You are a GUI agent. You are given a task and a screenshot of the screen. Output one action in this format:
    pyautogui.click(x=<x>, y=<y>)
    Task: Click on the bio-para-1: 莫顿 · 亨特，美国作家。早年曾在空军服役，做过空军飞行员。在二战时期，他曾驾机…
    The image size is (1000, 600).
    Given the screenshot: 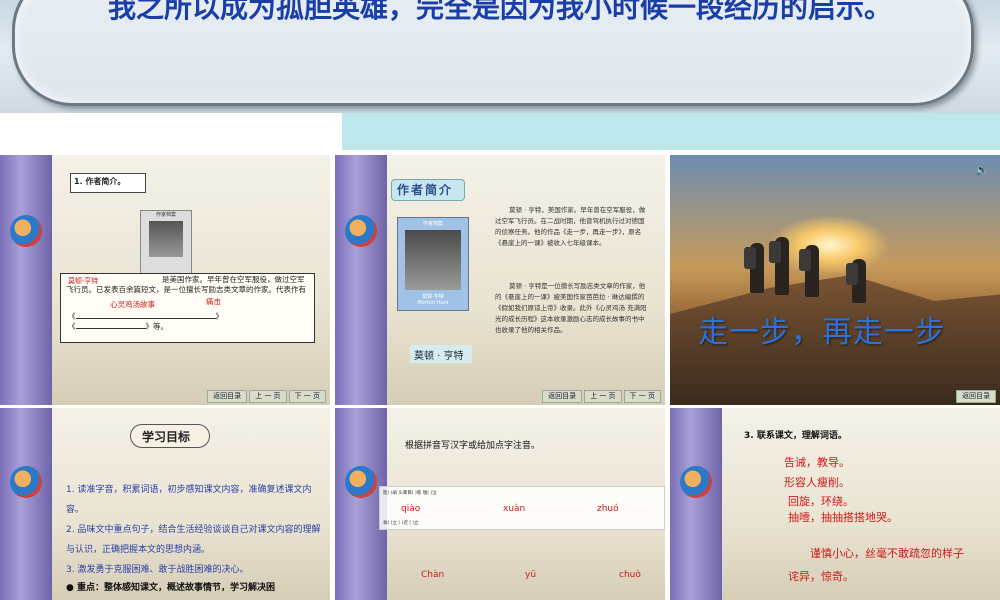 What is the action you would take?
    pyautogui.click(x=570, y=226)
    